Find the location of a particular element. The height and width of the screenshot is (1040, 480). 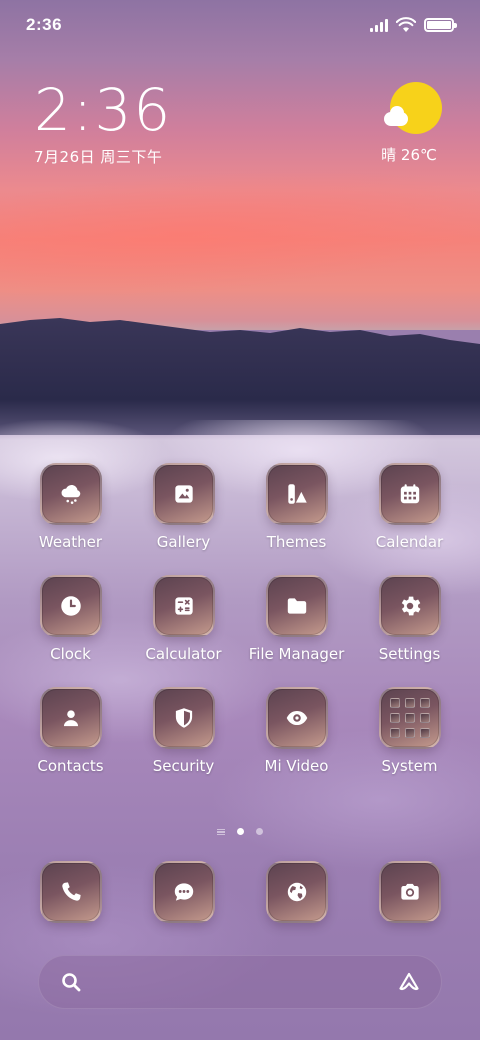

app-settings: Settings is located at coordinates (409, 619).